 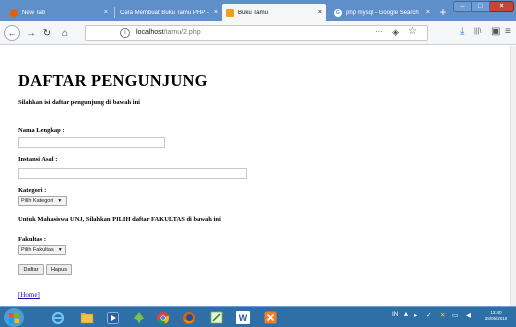 What do you see at coordinates (274, 12) in the screenshot?
I see `tab-buku-tamu: Buku Tamu ×` at bounding box center [274, 12].